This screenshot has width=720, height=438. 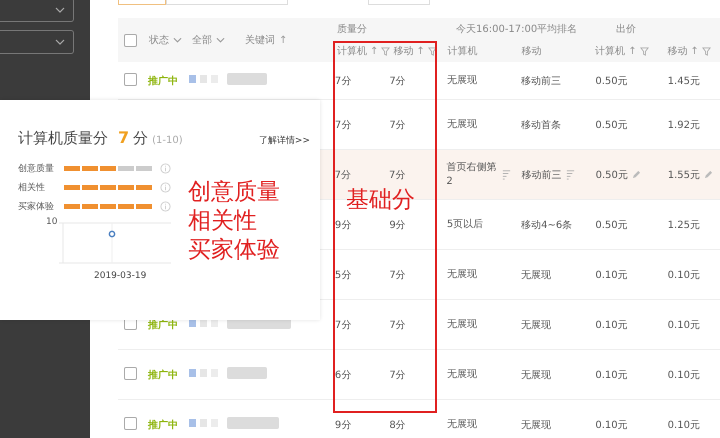 I want to click on annotation-text: 相关性, so click(x=223, y=221).